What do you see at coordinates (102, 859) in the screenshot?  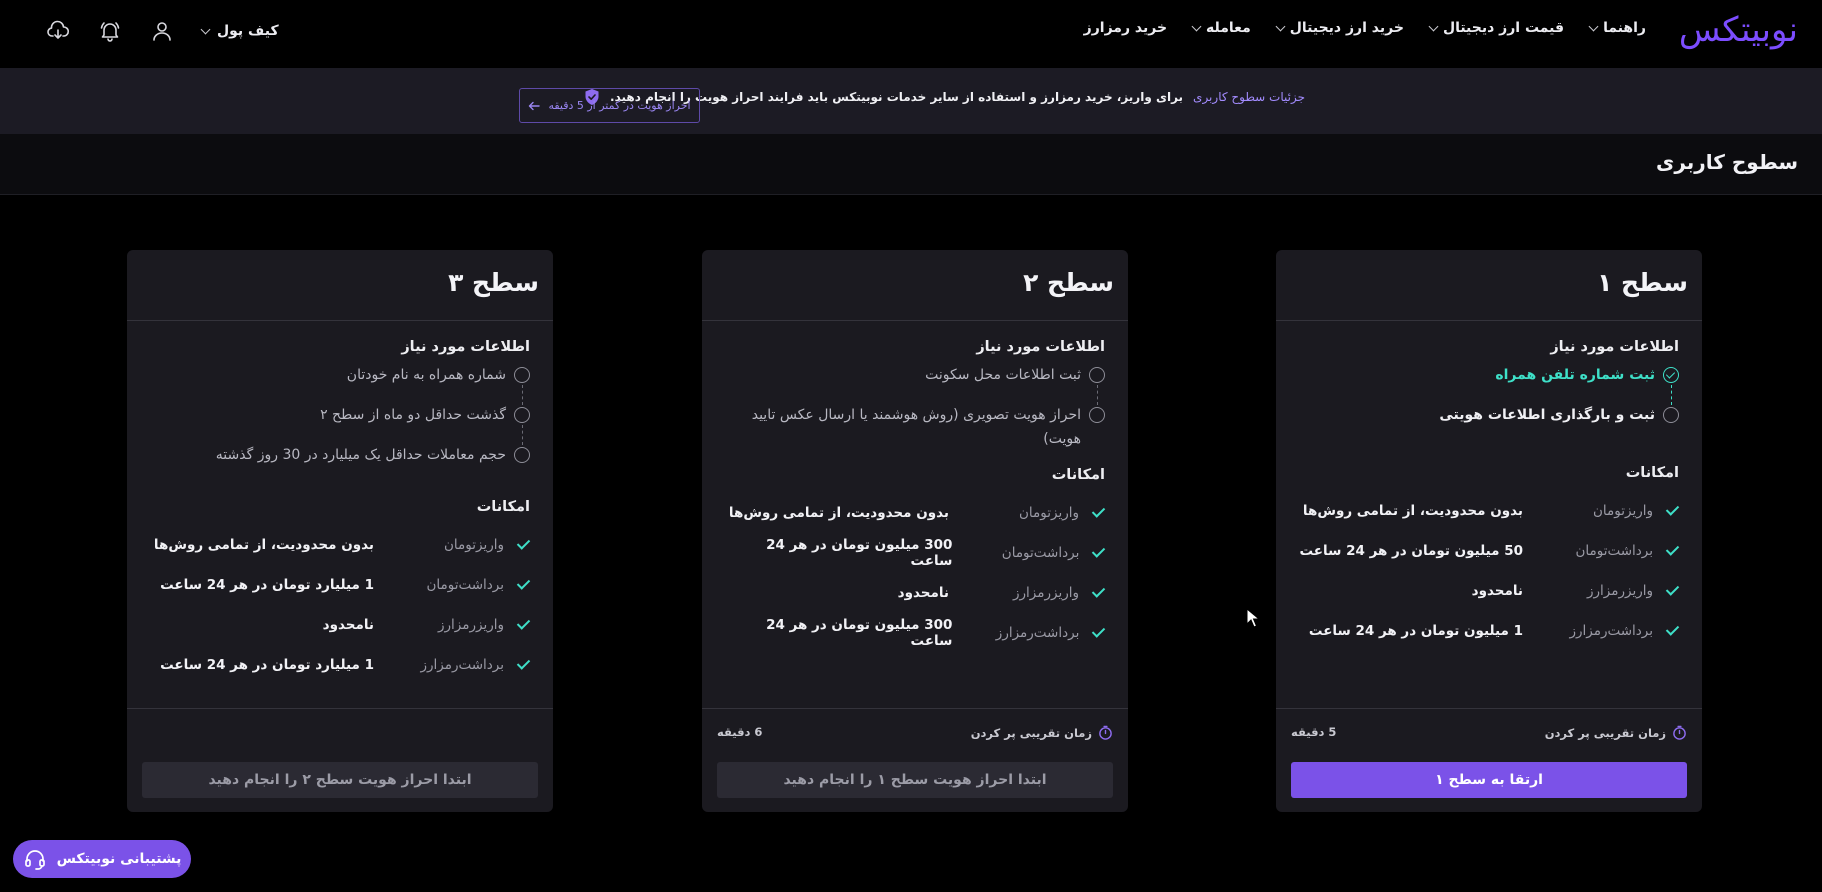 I see `support-button: پشتیبانی نوبیتکس` at bounding box center [102, 859].